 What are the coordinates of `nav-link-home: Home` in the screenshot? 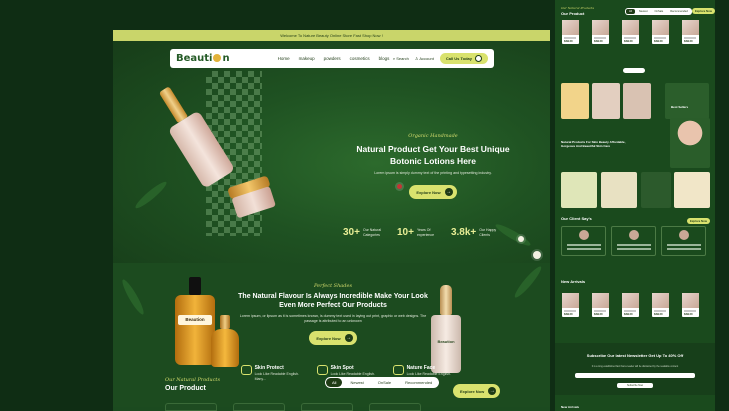 It's located at (284, 58).